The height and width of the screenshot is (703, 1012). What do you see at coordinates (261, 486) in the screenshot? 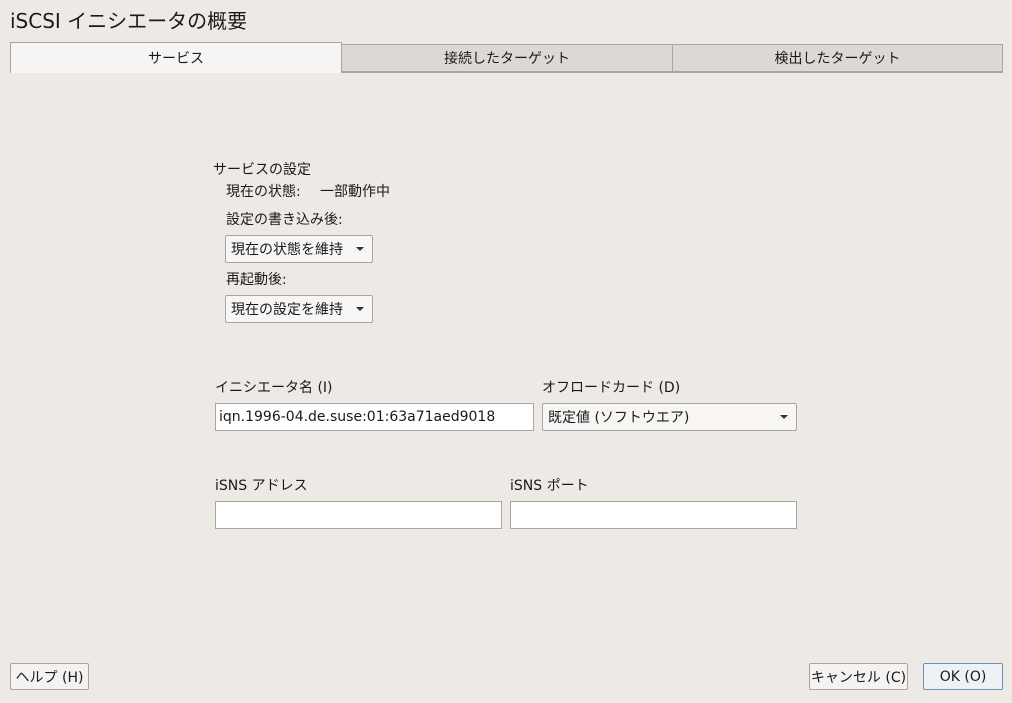
I see `isns-address-label: iSNS アドレス` at bounding box center [261, 486].